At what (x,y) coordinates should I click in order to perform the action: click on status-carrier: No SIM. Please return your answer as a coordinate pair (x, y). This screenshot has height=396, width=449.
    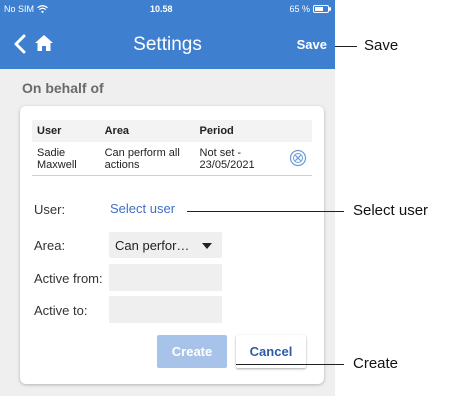
    Looking at the image, I should click on (26, 9).